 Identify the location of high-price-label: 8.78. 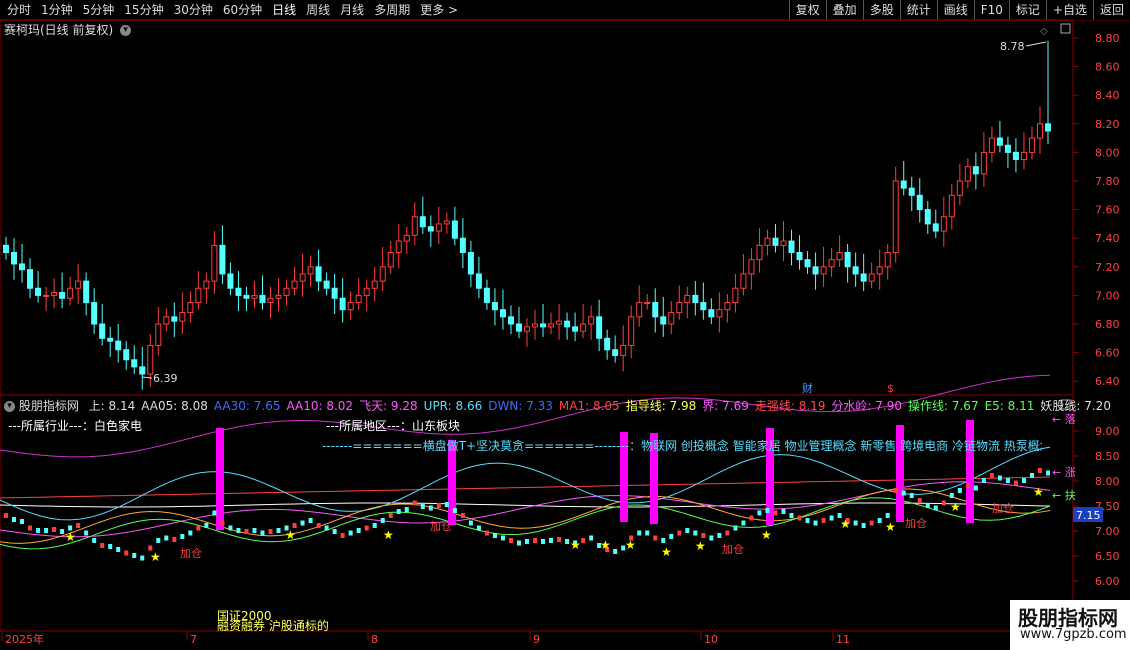
(1012, 46).